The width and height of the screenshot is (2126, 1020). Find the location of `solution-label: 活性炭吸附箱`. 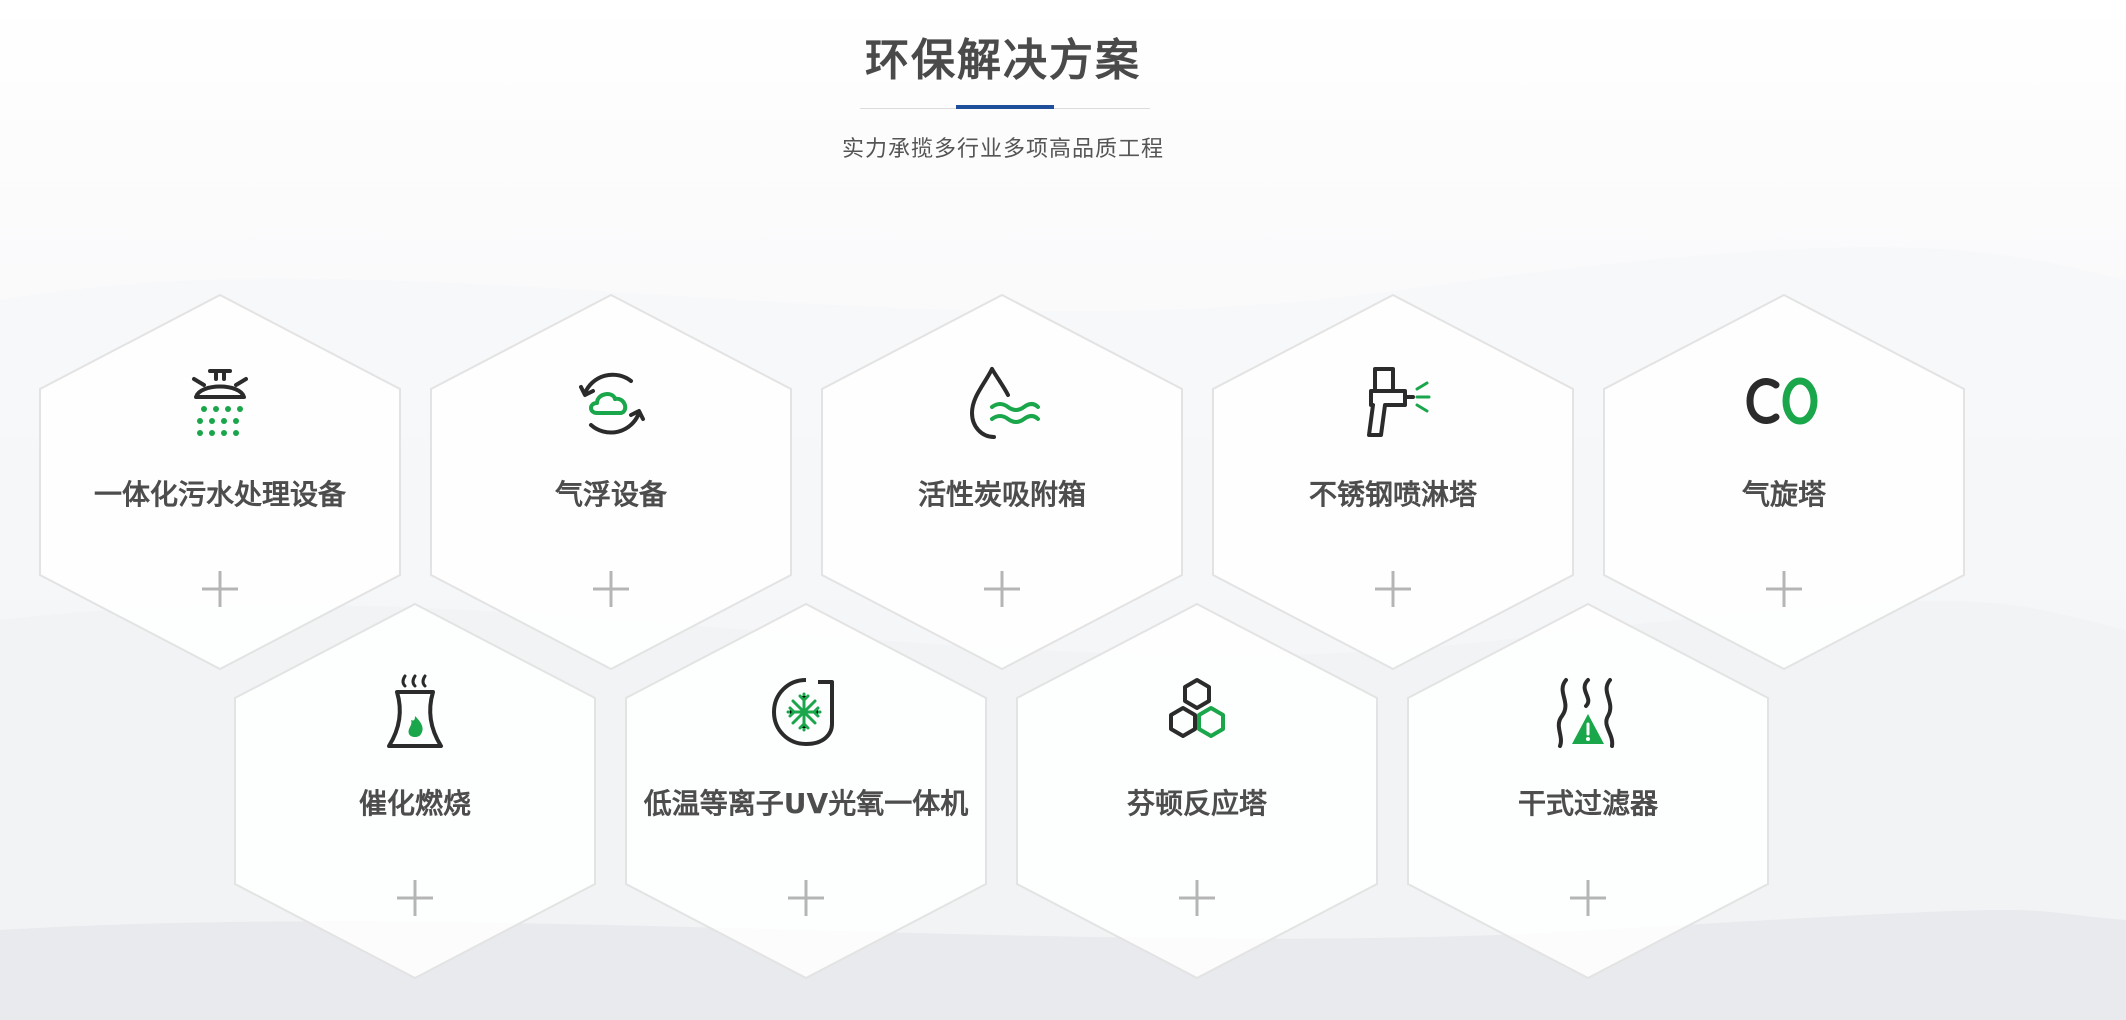

solution-label: 活性炭吸附箱 is located at coordinates (1001, 494).